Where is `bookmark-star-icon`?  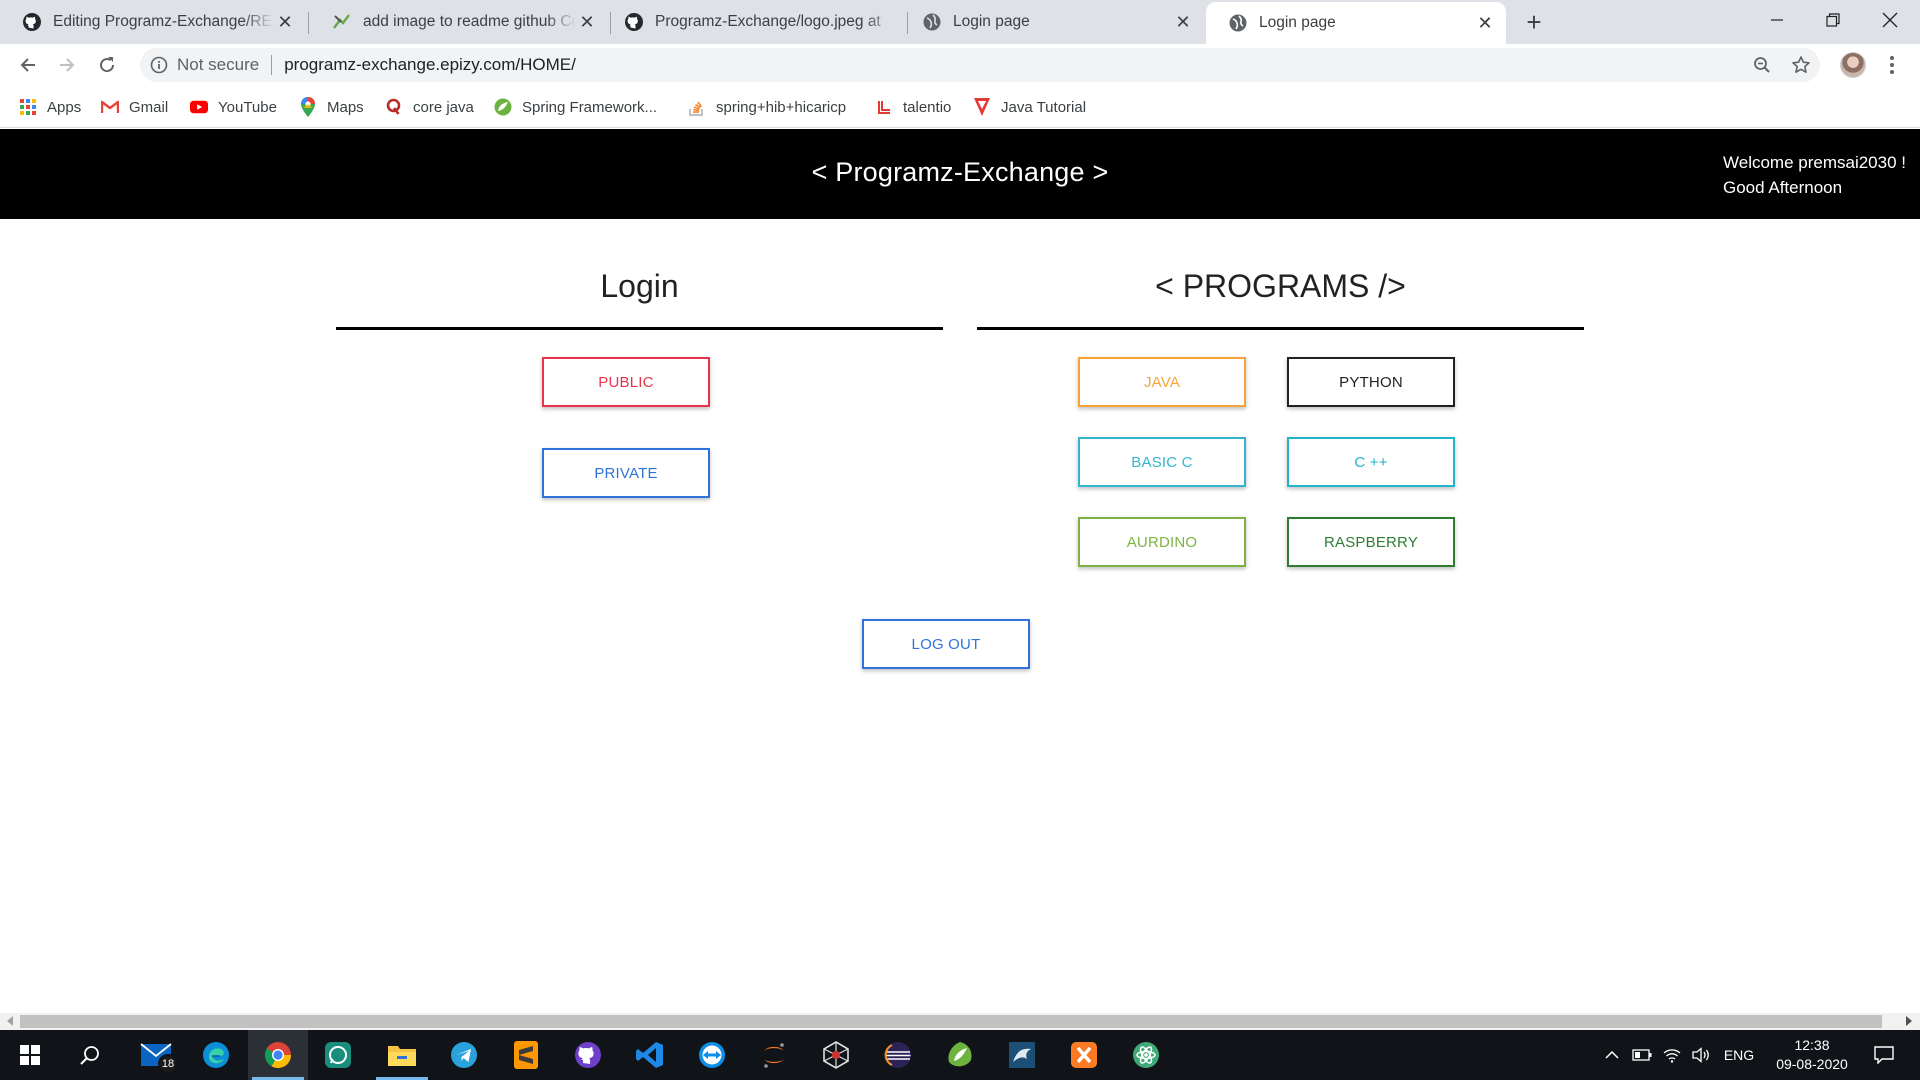 bookmark-star-icon is located at coordinates (1801, 65).